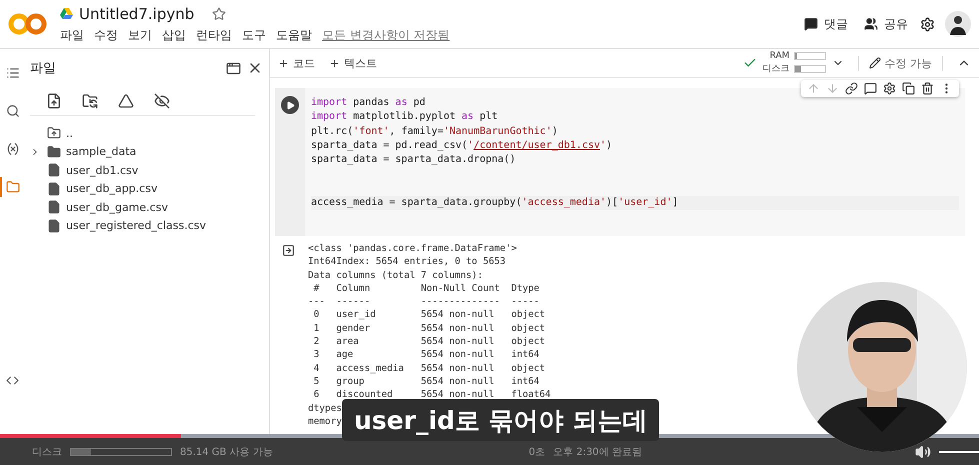  What do you see at coordinates (874, 63) in the screenshot?
I see `pencil-icon` at bounding box center [874, 63].